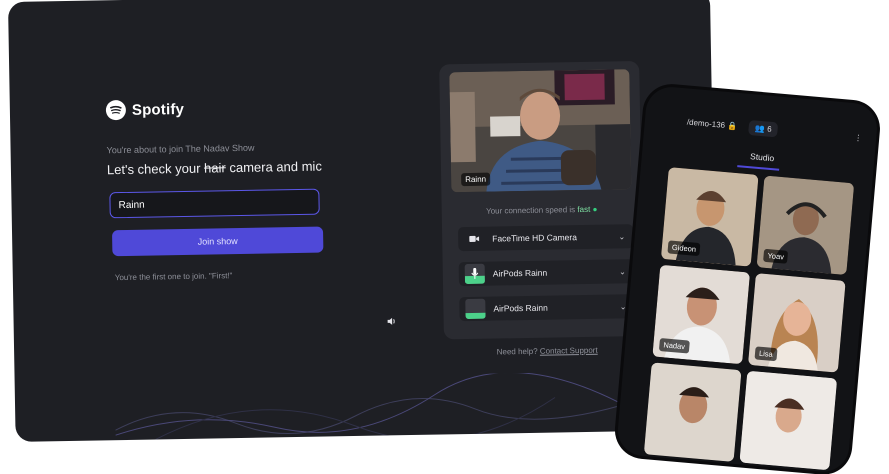 This screenshot has width=889, height=474. What do you see at coordinates (674, 346) in the screenshot?
I see `participant-name: Nadav` at bounding box center [674, 346].